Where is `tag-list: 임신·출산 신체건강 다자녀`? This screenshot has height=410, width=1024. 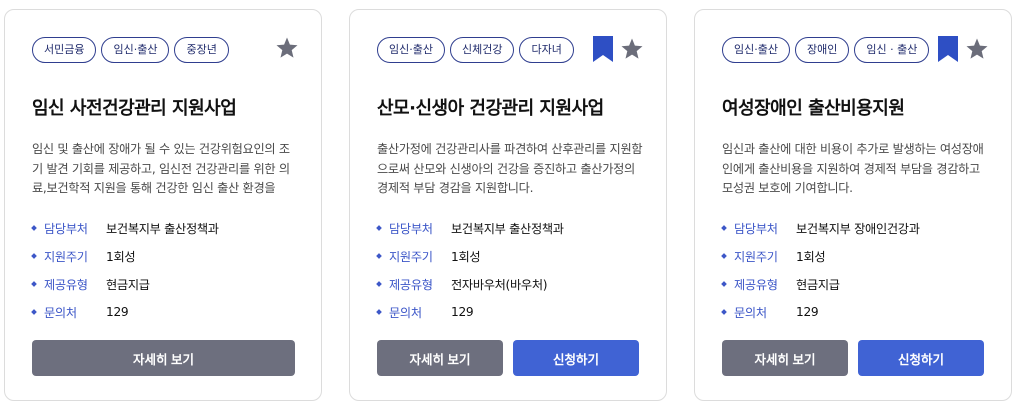
tag-list: 임신·출산 신체건강 다자녀 is located at coordinates (475, 50).